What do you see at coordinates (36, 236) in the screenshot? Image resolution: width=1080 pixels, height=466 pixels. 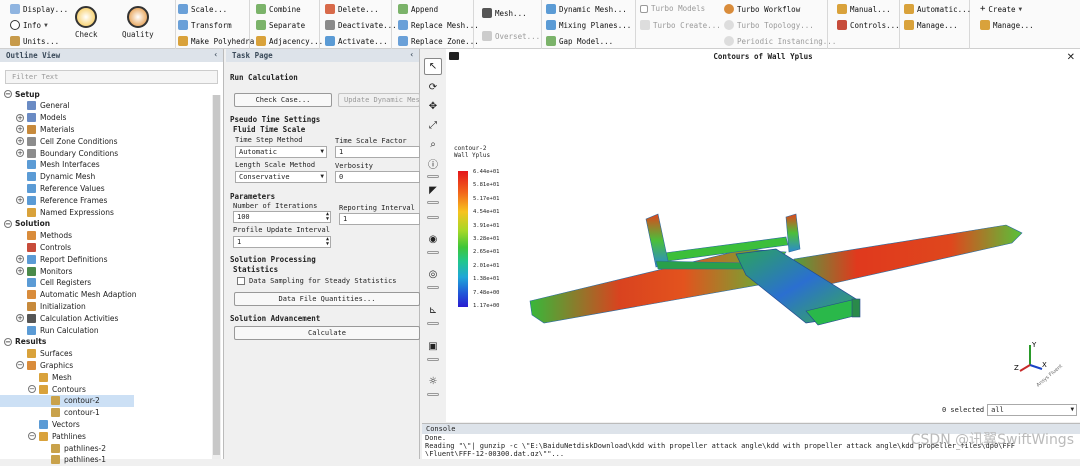 I see `tree-item-methods: Methods` at bounding box center [36, 236].